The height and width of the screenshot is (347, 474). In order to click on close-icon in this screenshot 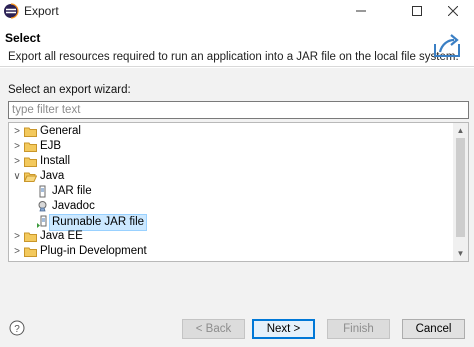, I will do `click(453, 11)`.